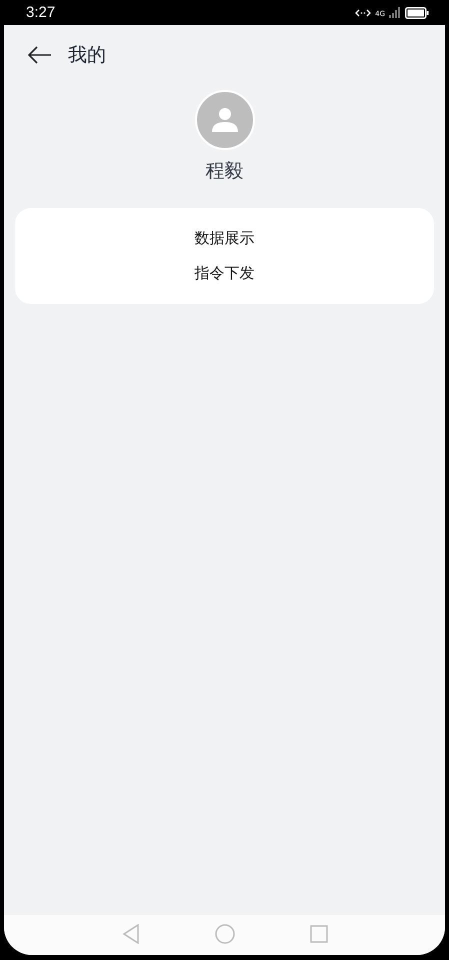  Describe the element at coordinates (319, 933) in the screenshot. I see `recents-nav-icon` at that location.